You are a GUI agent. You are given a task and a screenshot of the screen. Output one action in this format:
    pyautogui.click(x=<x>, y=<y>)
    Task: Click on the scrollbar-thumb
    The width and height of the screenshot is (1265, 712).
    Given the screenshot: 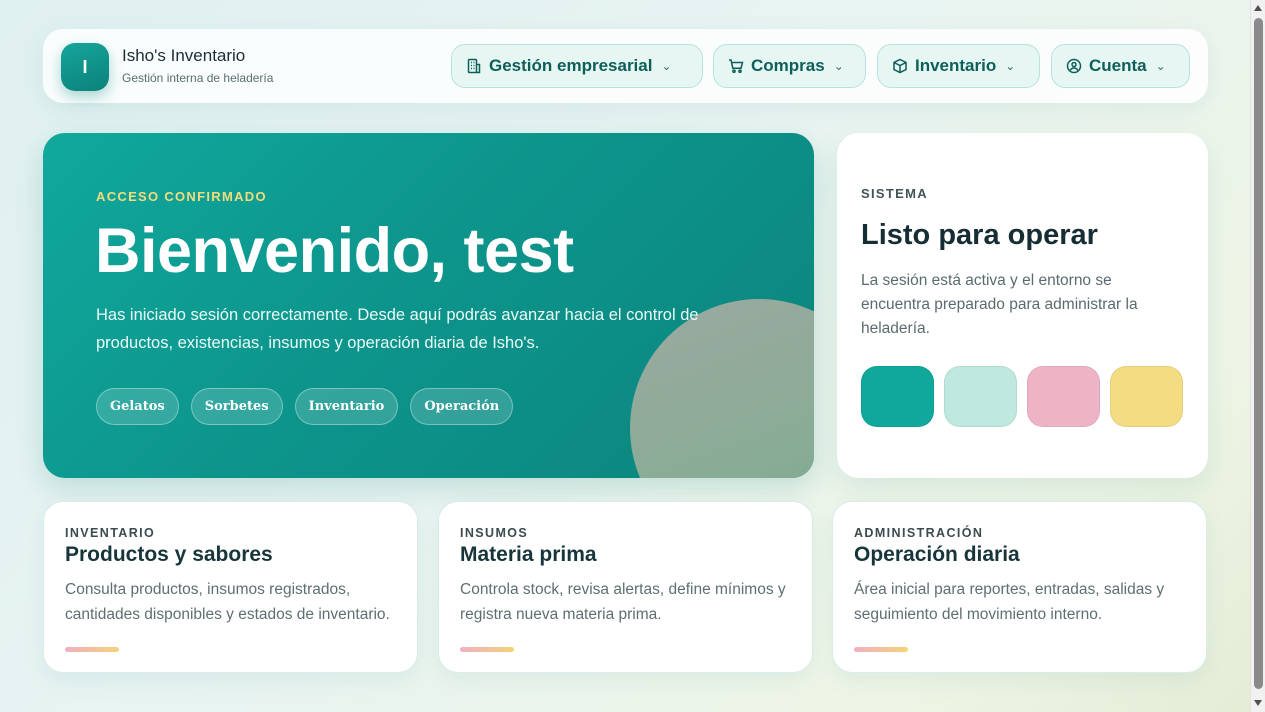 What is the action you would take?
    pyautogui.click(x=1258, y=353)
    